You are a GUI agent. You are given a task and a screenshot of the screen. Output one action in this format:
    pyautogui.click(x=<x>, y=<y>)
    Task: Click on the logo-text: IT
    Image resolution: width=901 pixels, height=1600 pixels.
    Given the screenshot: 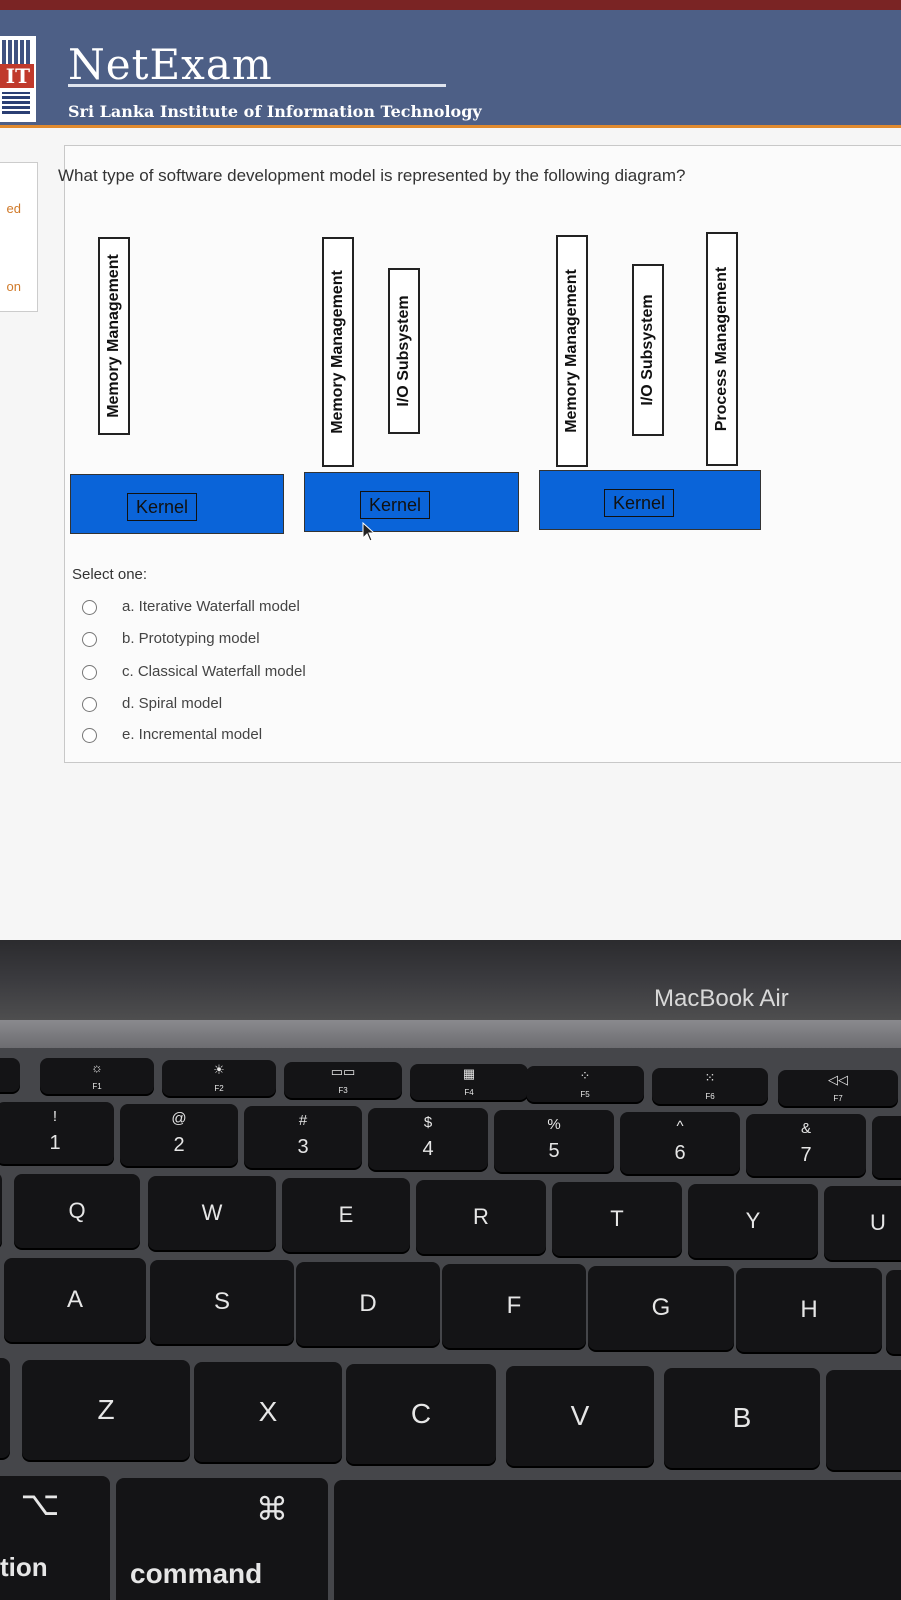 What is the action you would take?
    pyautogui.click(x=17, y=76)
    